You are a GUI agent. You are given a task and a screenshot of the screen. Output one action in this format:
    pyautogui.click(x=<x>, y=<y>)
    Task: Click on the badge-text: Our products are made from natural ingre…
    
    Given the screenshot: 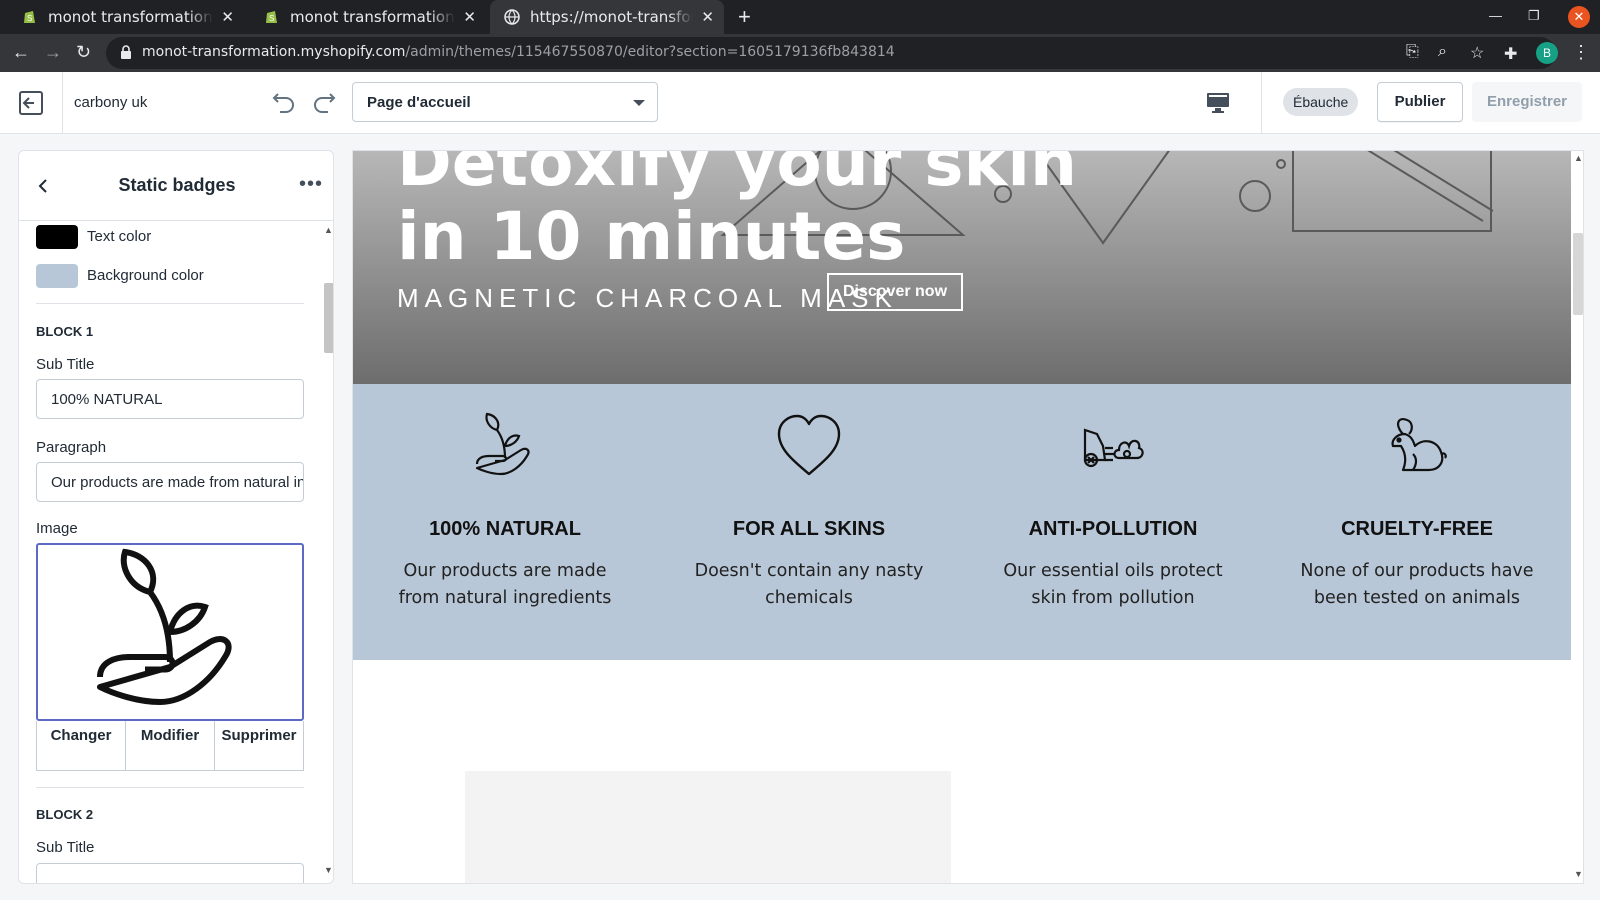 What is the action you would take?
    pyautogui.click(x=505, y=584)
    